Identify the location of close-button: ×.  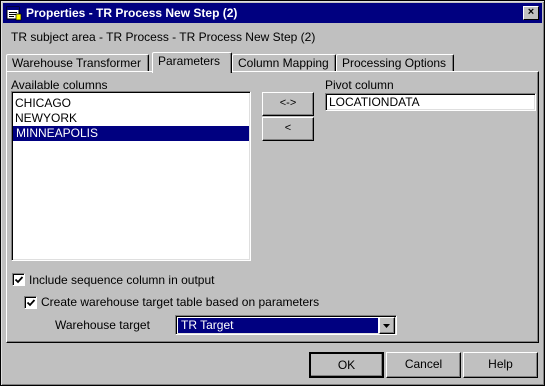
(531, 13).